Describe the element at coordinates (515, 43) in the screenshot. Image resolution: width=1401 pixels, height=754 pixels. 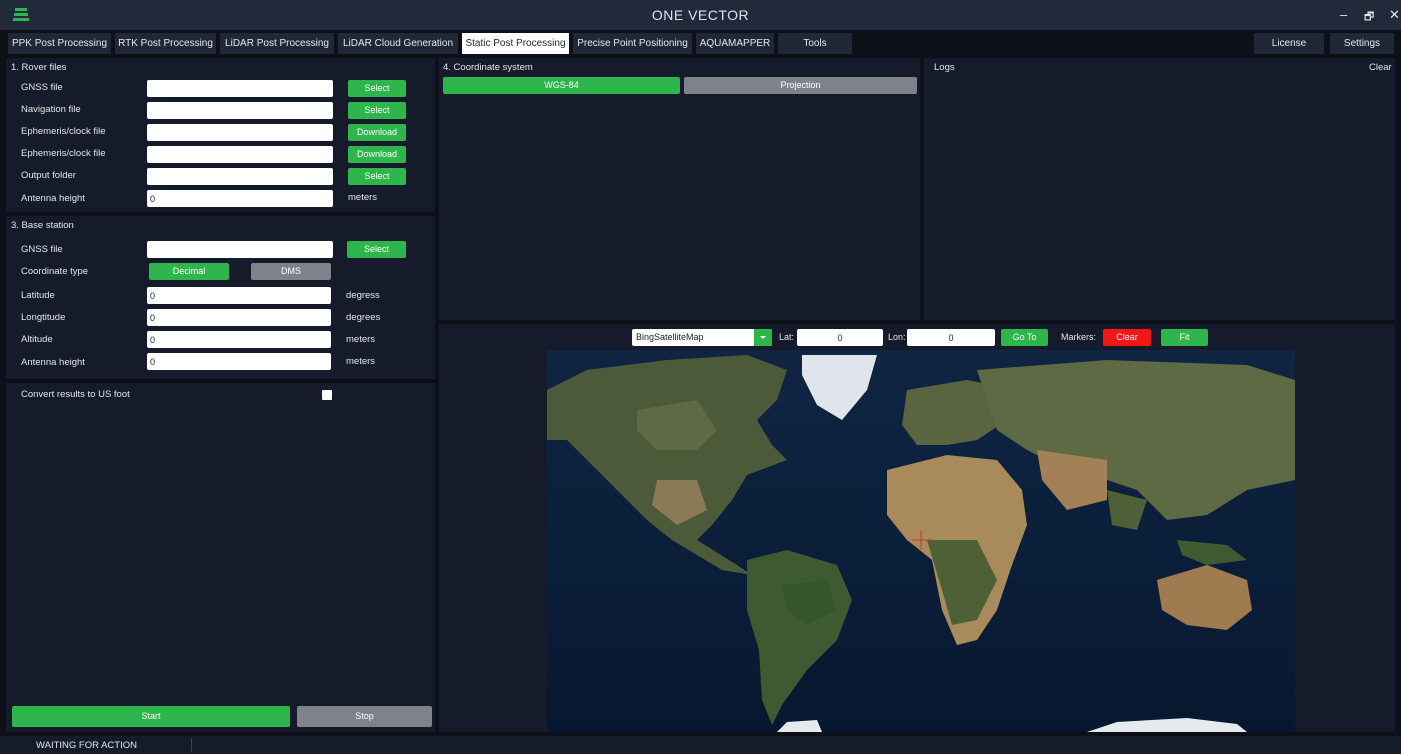
I see `tab-static-post-processing: Static Post Processing` at that location.